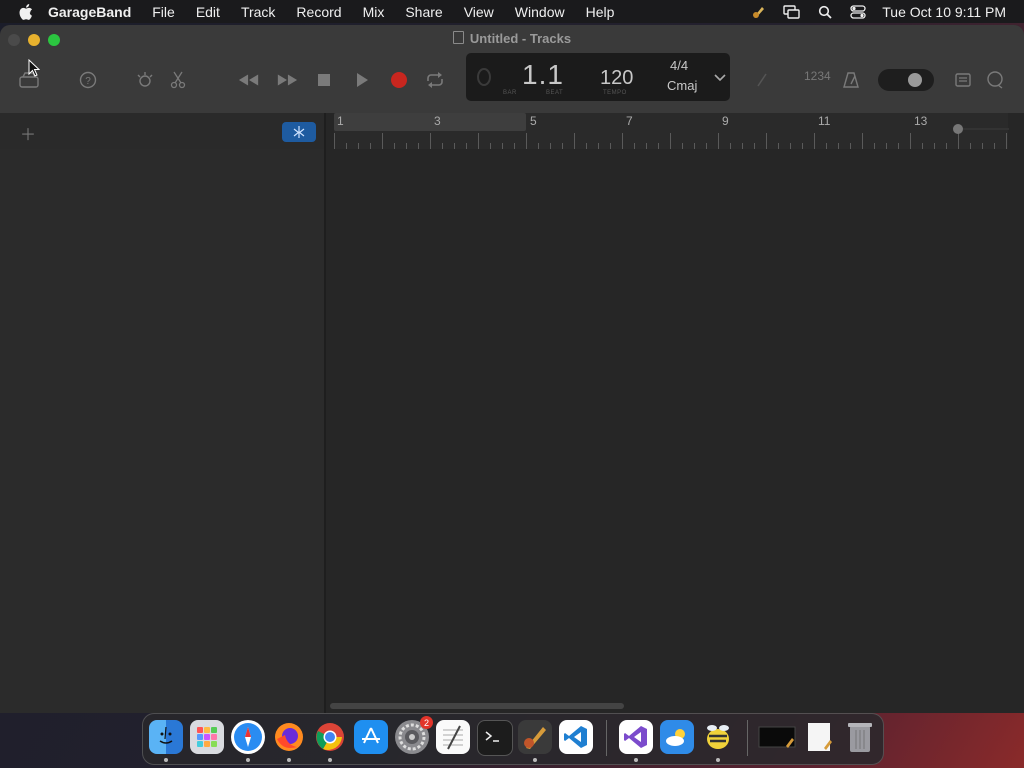 The image size is (1024, 768). Describe the element at coordinates (340, 121) in the screenshot. I see `ruler-bar-1: 1` at that location.